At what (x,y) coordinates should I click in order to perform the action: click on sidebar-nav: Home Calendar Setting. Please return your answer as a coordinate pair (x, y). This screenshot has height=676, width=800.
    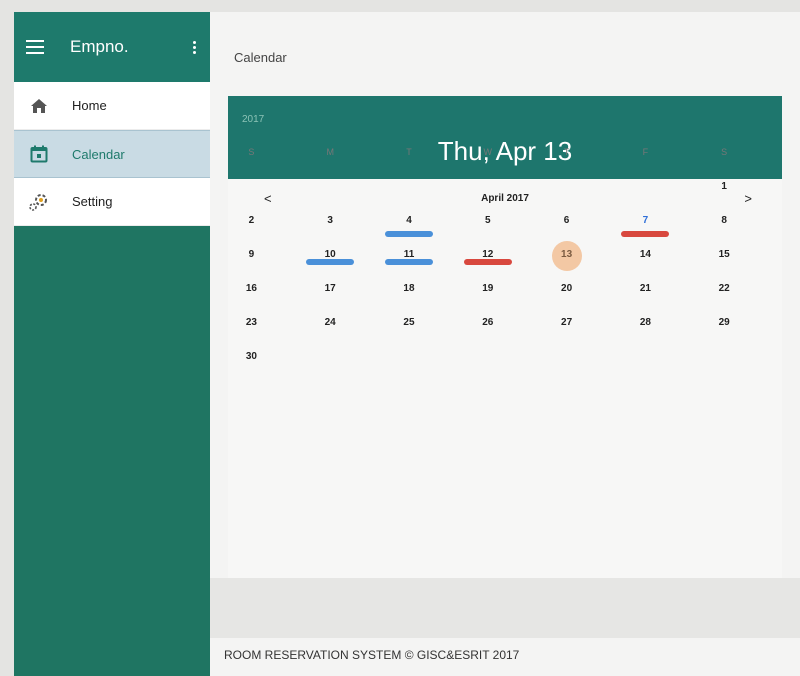
    Looking at the image, I should click on (112, 154).